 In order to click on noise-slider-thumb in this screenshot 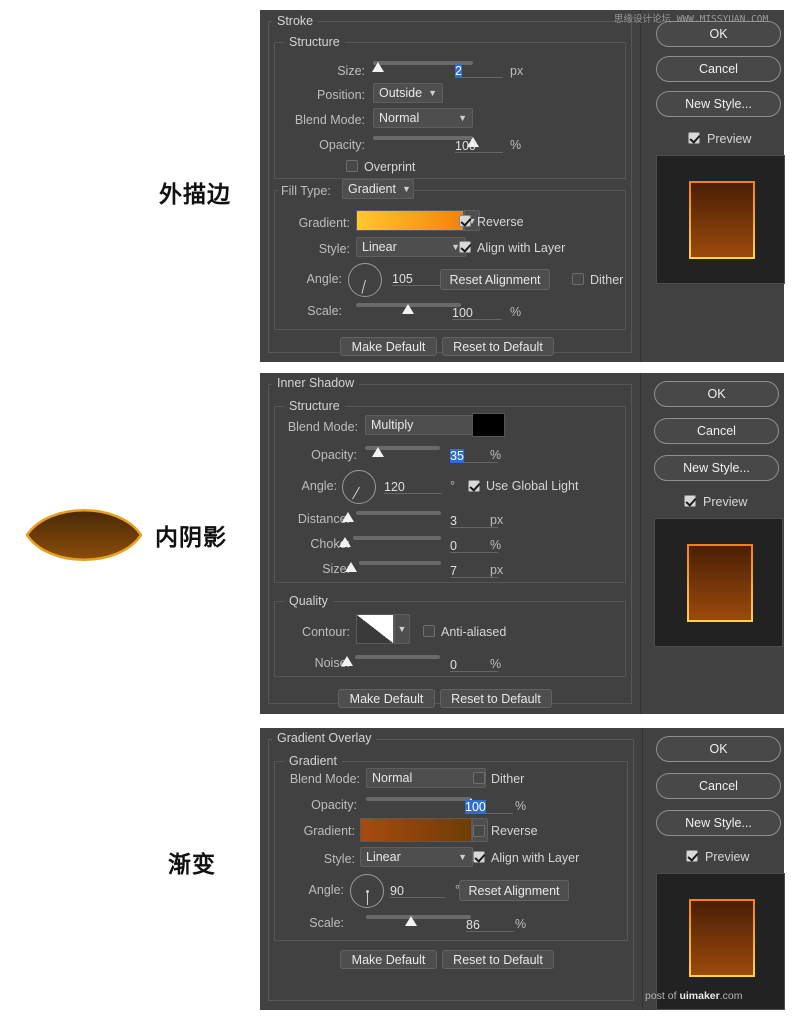, I will do `click(347, 661)`.